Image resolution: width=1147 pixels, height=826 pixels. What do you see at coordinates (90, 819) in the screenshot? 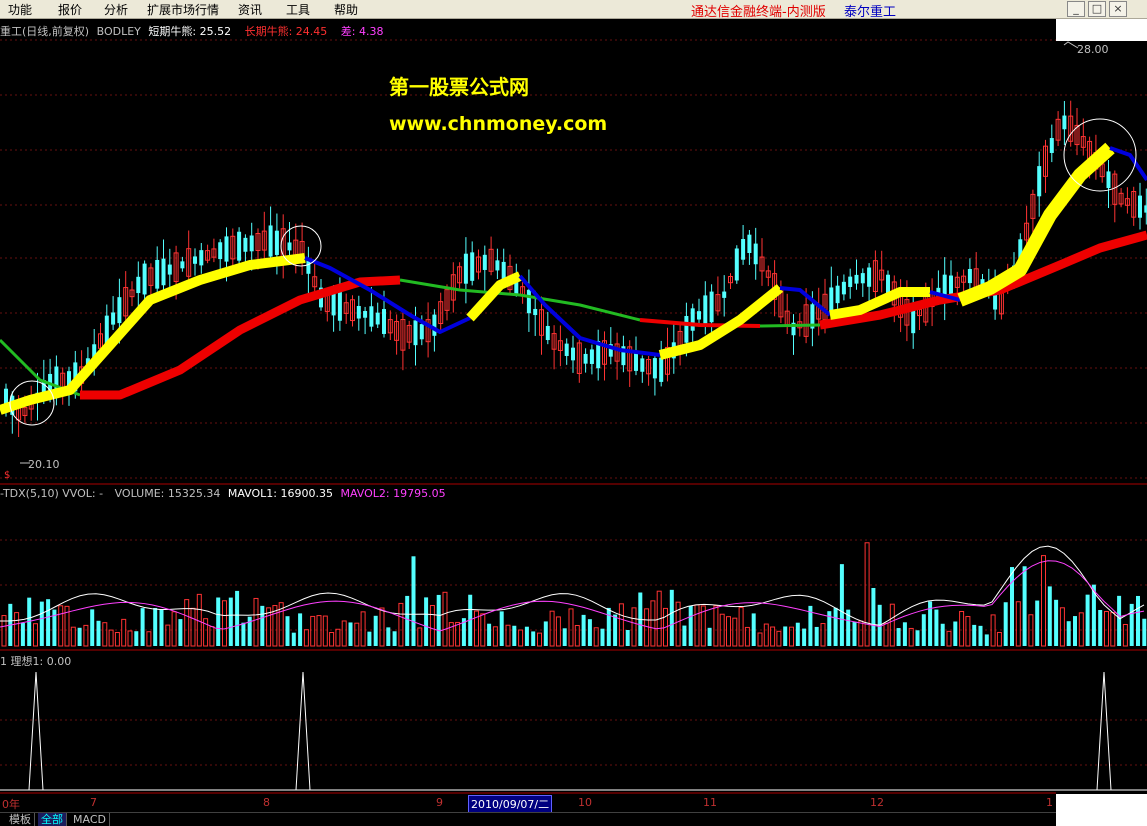
I see `tab-macd: MACD` at bounding box center [90, 819].